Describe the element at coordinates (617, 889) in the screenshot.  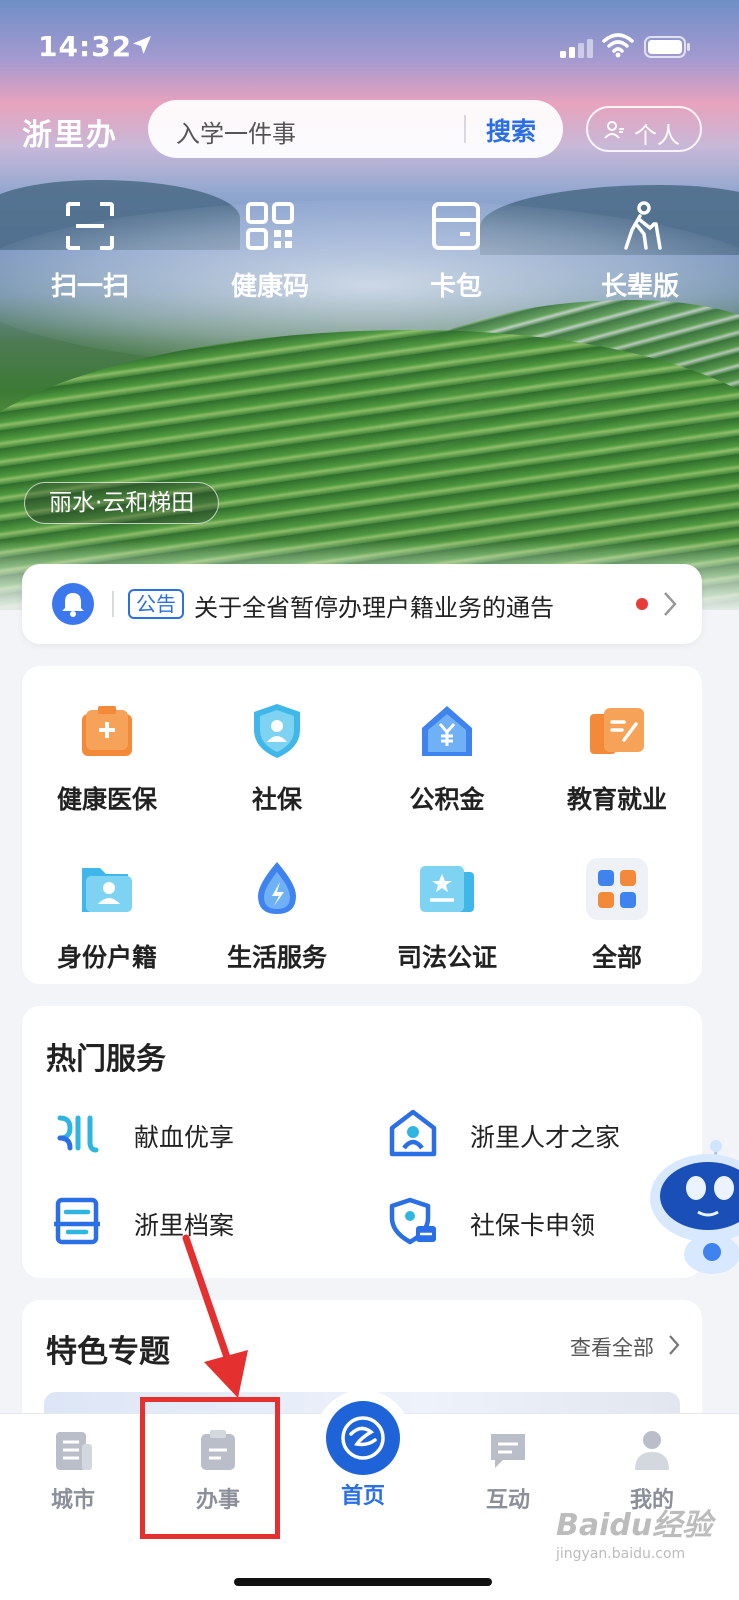
I see `all-apps-icon` at that location.